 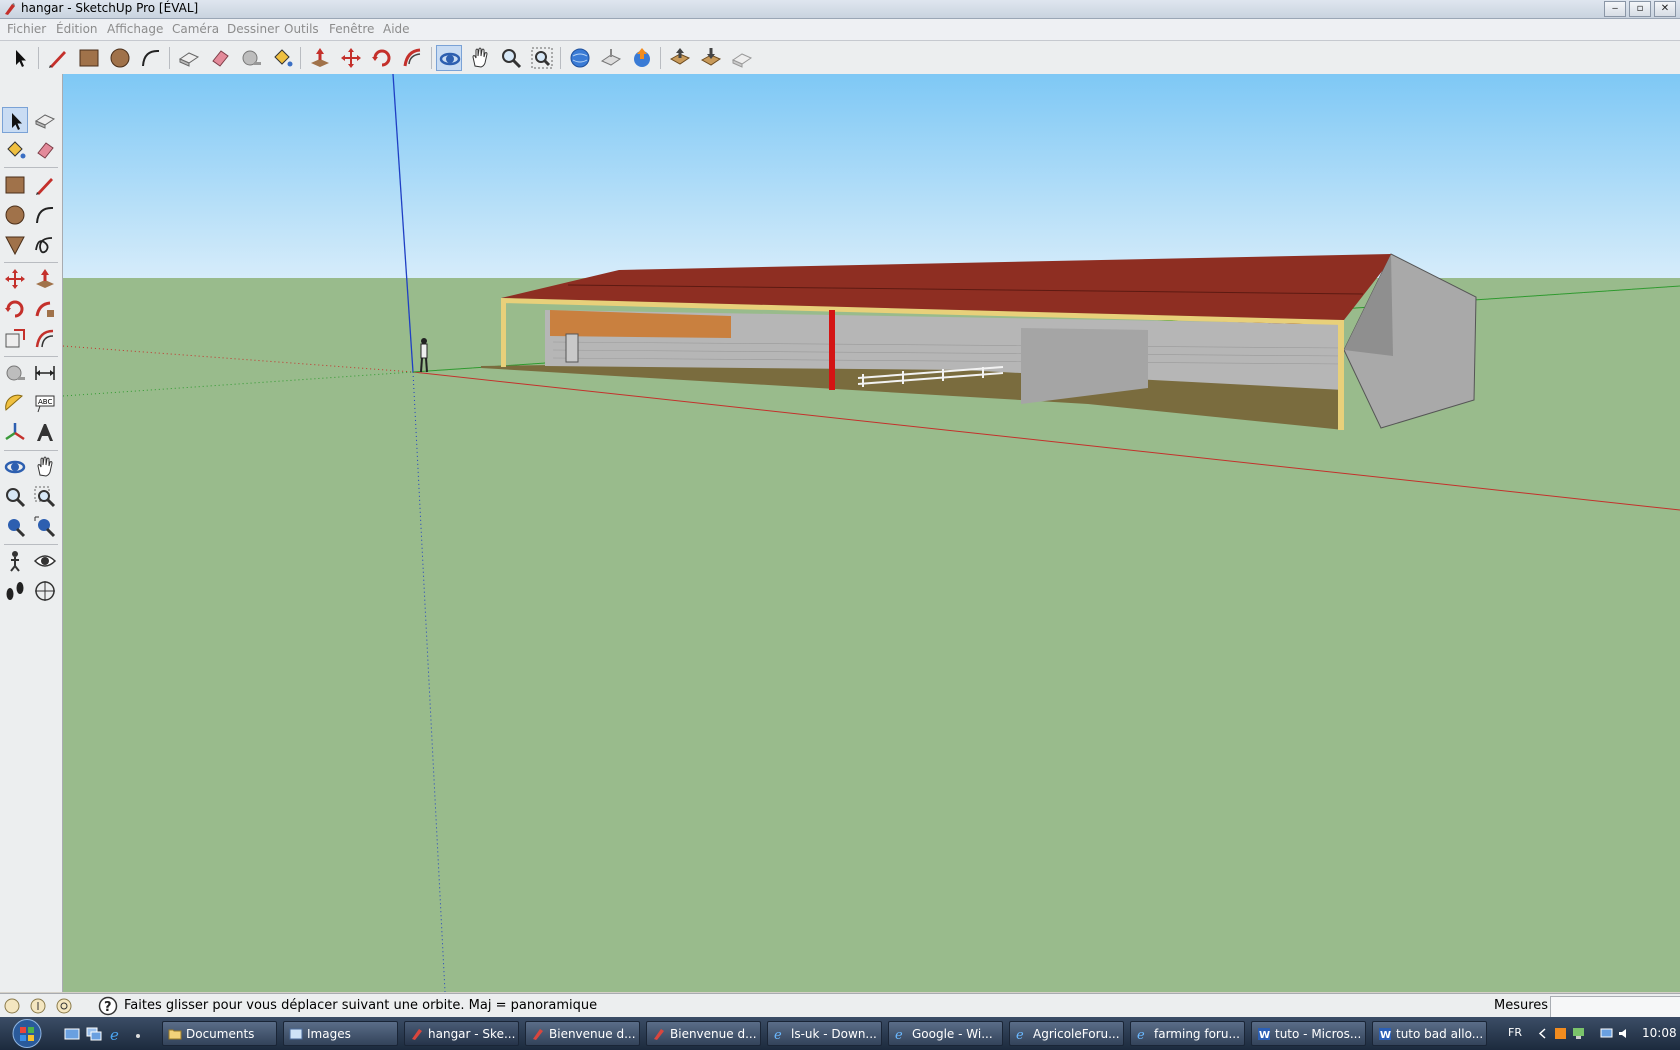 I want to click on left-3d-text-tool, so click(x=45, y=433).